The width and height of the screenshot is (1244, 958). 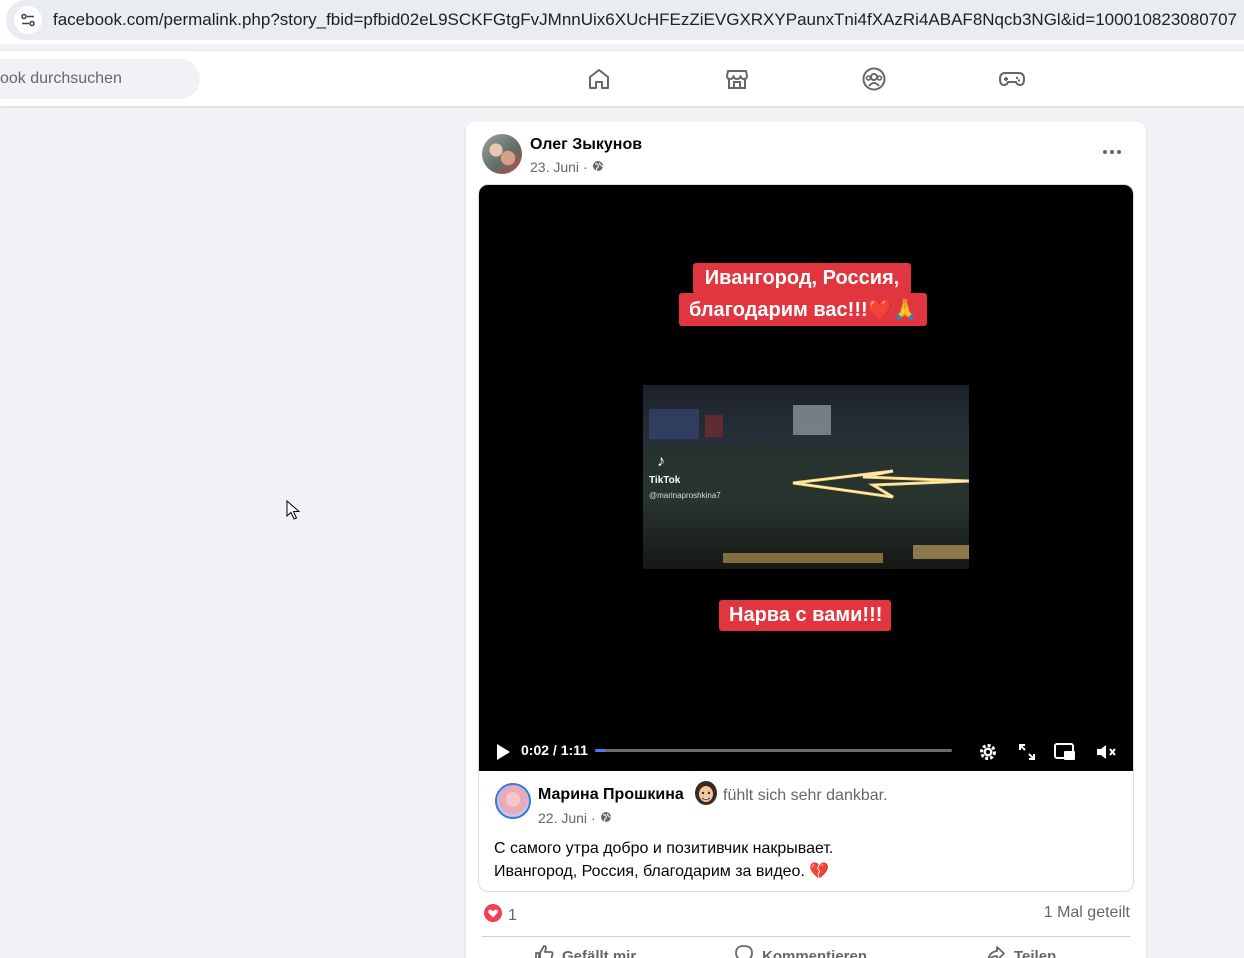 What do you see at coordinates (1106, 752) in the screenshot?
I see `mute-icon` at bounding box center [1106, 752].